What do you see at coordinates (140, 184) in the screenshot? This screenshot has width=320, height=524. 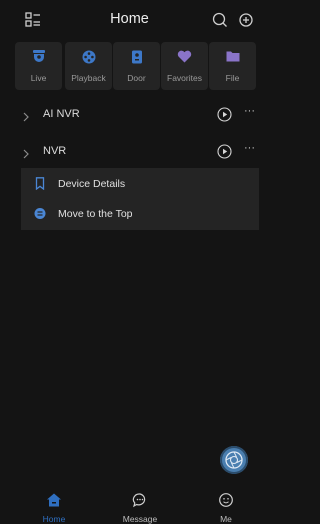 I see `menu-item-device-details: Device Details` at bounding box center [140, 184].